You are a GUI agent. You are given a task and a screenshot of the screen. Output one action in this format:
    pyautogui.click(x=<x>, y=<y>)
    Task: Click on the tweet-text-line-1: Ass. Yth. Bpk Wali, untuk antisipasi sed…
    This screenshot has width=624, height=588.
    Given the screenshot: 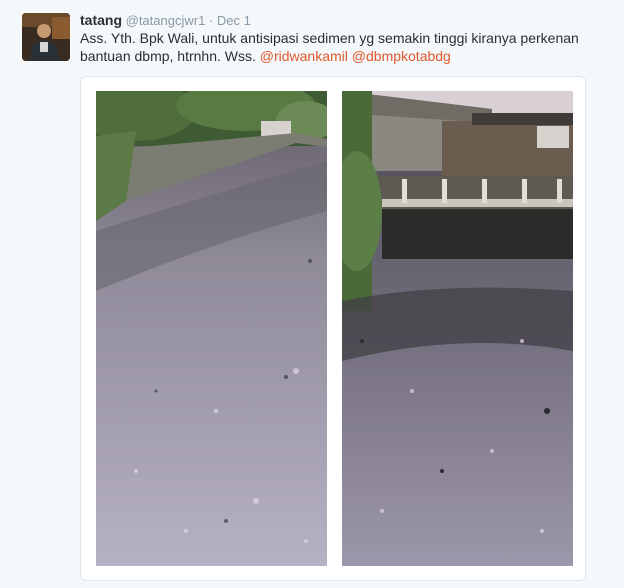 What is the action you would take?
    pyautogui.click(x=329, y=38)
    